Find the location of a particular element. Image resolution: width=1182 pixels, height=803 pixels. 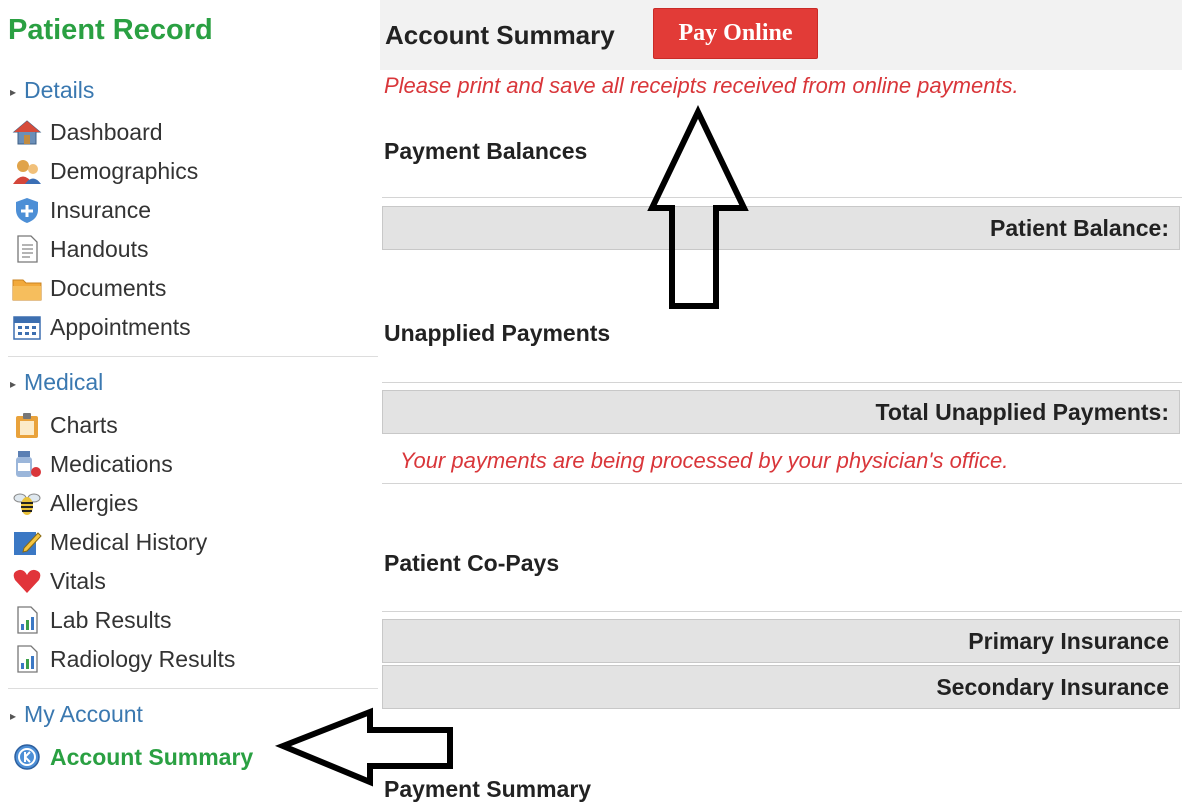

sidebar-item-allergies: Allergies is located at coordinates (75, 503).